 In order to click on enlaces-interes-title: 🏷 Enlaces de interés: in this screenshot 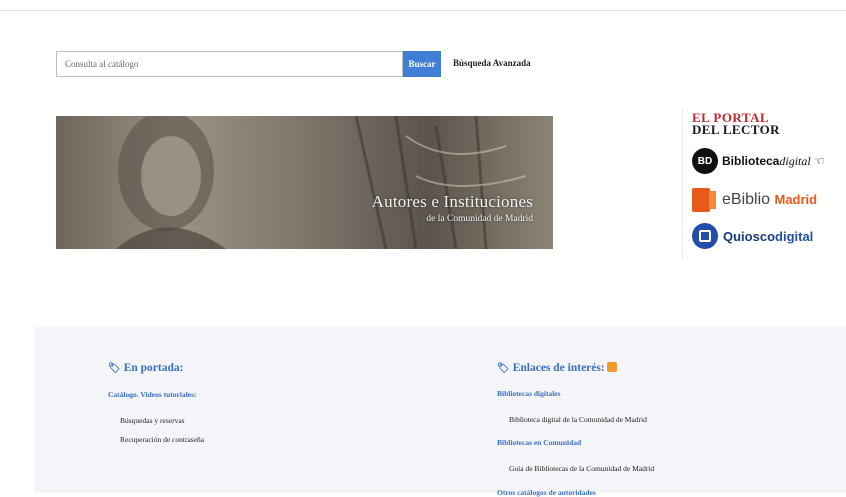, I will do `click(557, 368)`.